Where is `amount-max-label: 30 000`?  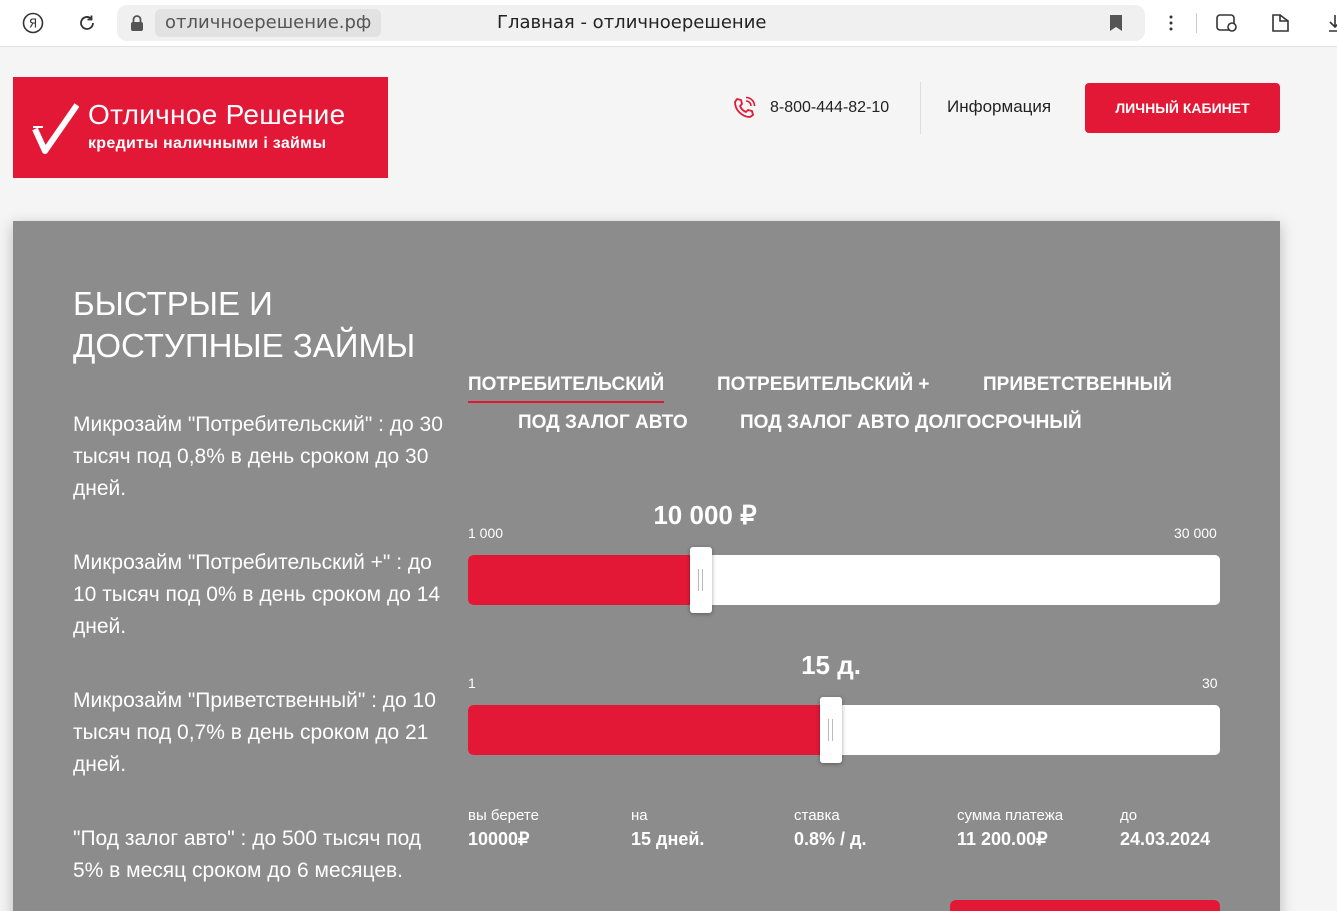 amount-max-label: 30 000 is located at coordinates (1195, 533).